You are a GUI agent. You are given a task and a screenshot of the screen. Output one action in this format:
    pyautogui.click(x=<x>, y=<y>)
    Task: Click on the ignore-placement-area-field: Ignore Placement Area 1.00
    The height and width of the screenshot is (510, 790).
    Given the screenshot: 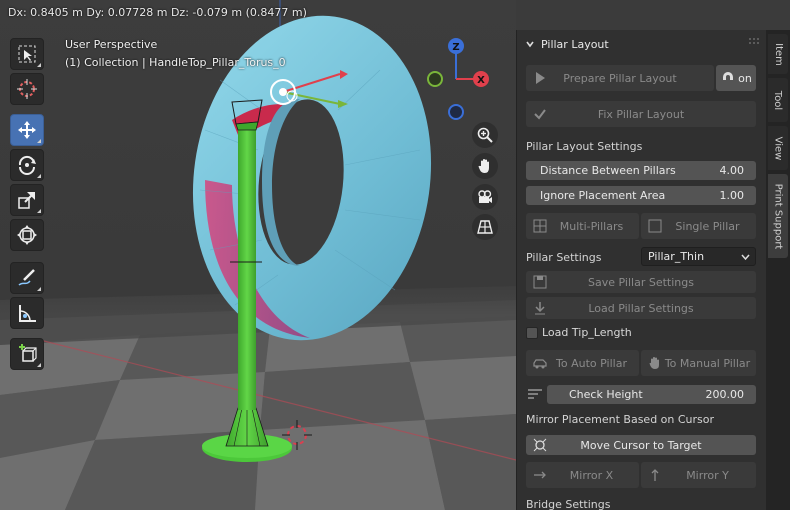 What is the action you would take?
    pyautogui.click(x=641, y=195)
    